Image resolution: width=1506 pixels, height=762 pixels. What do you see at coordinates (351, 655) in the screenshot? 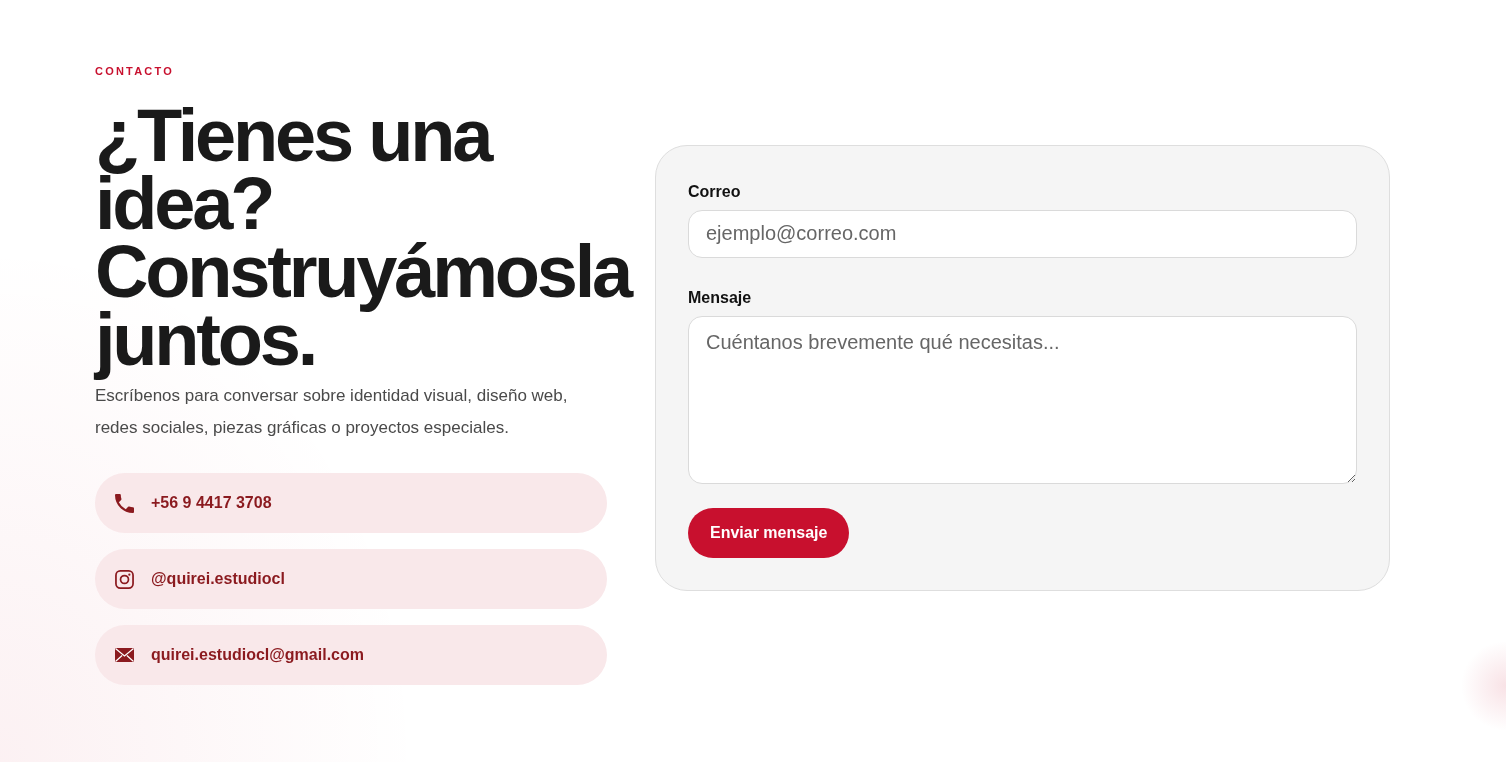
I see `email-link: quirei.estudiocl@gmail.com` at bounding box center [351, 655].